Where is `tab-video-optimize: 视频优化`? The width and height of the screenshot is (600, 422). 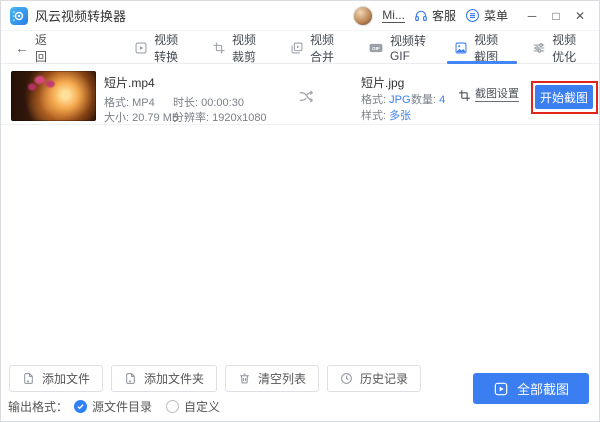 tab-video-optimize: 视频优化 is located at coordinates (560, 48).